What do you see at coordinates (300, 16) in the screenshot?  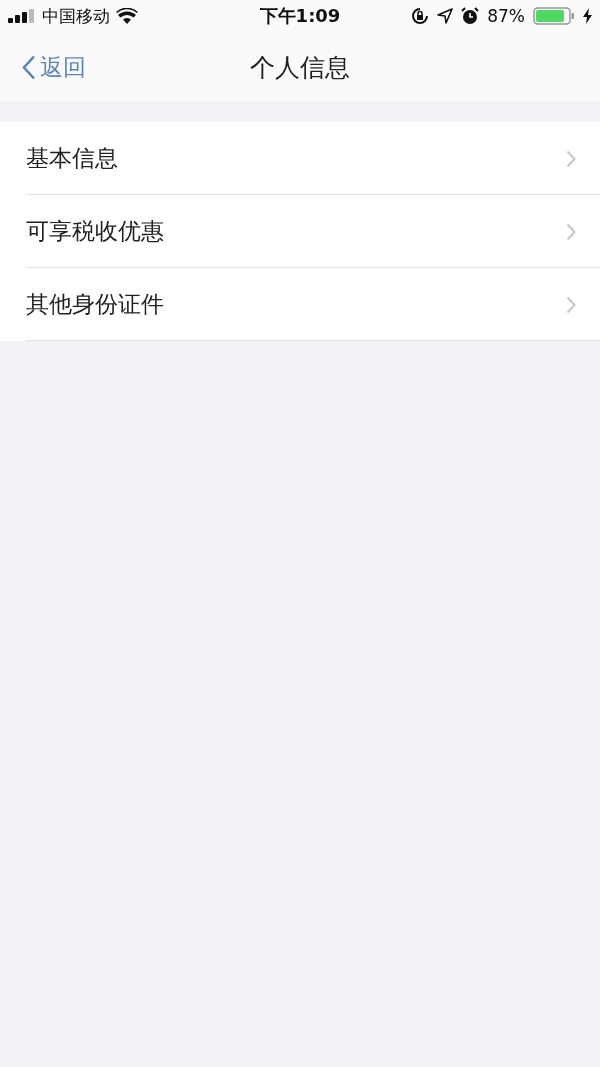 I see `clock-time: 下午1:09` at bounding box center [300, 16].